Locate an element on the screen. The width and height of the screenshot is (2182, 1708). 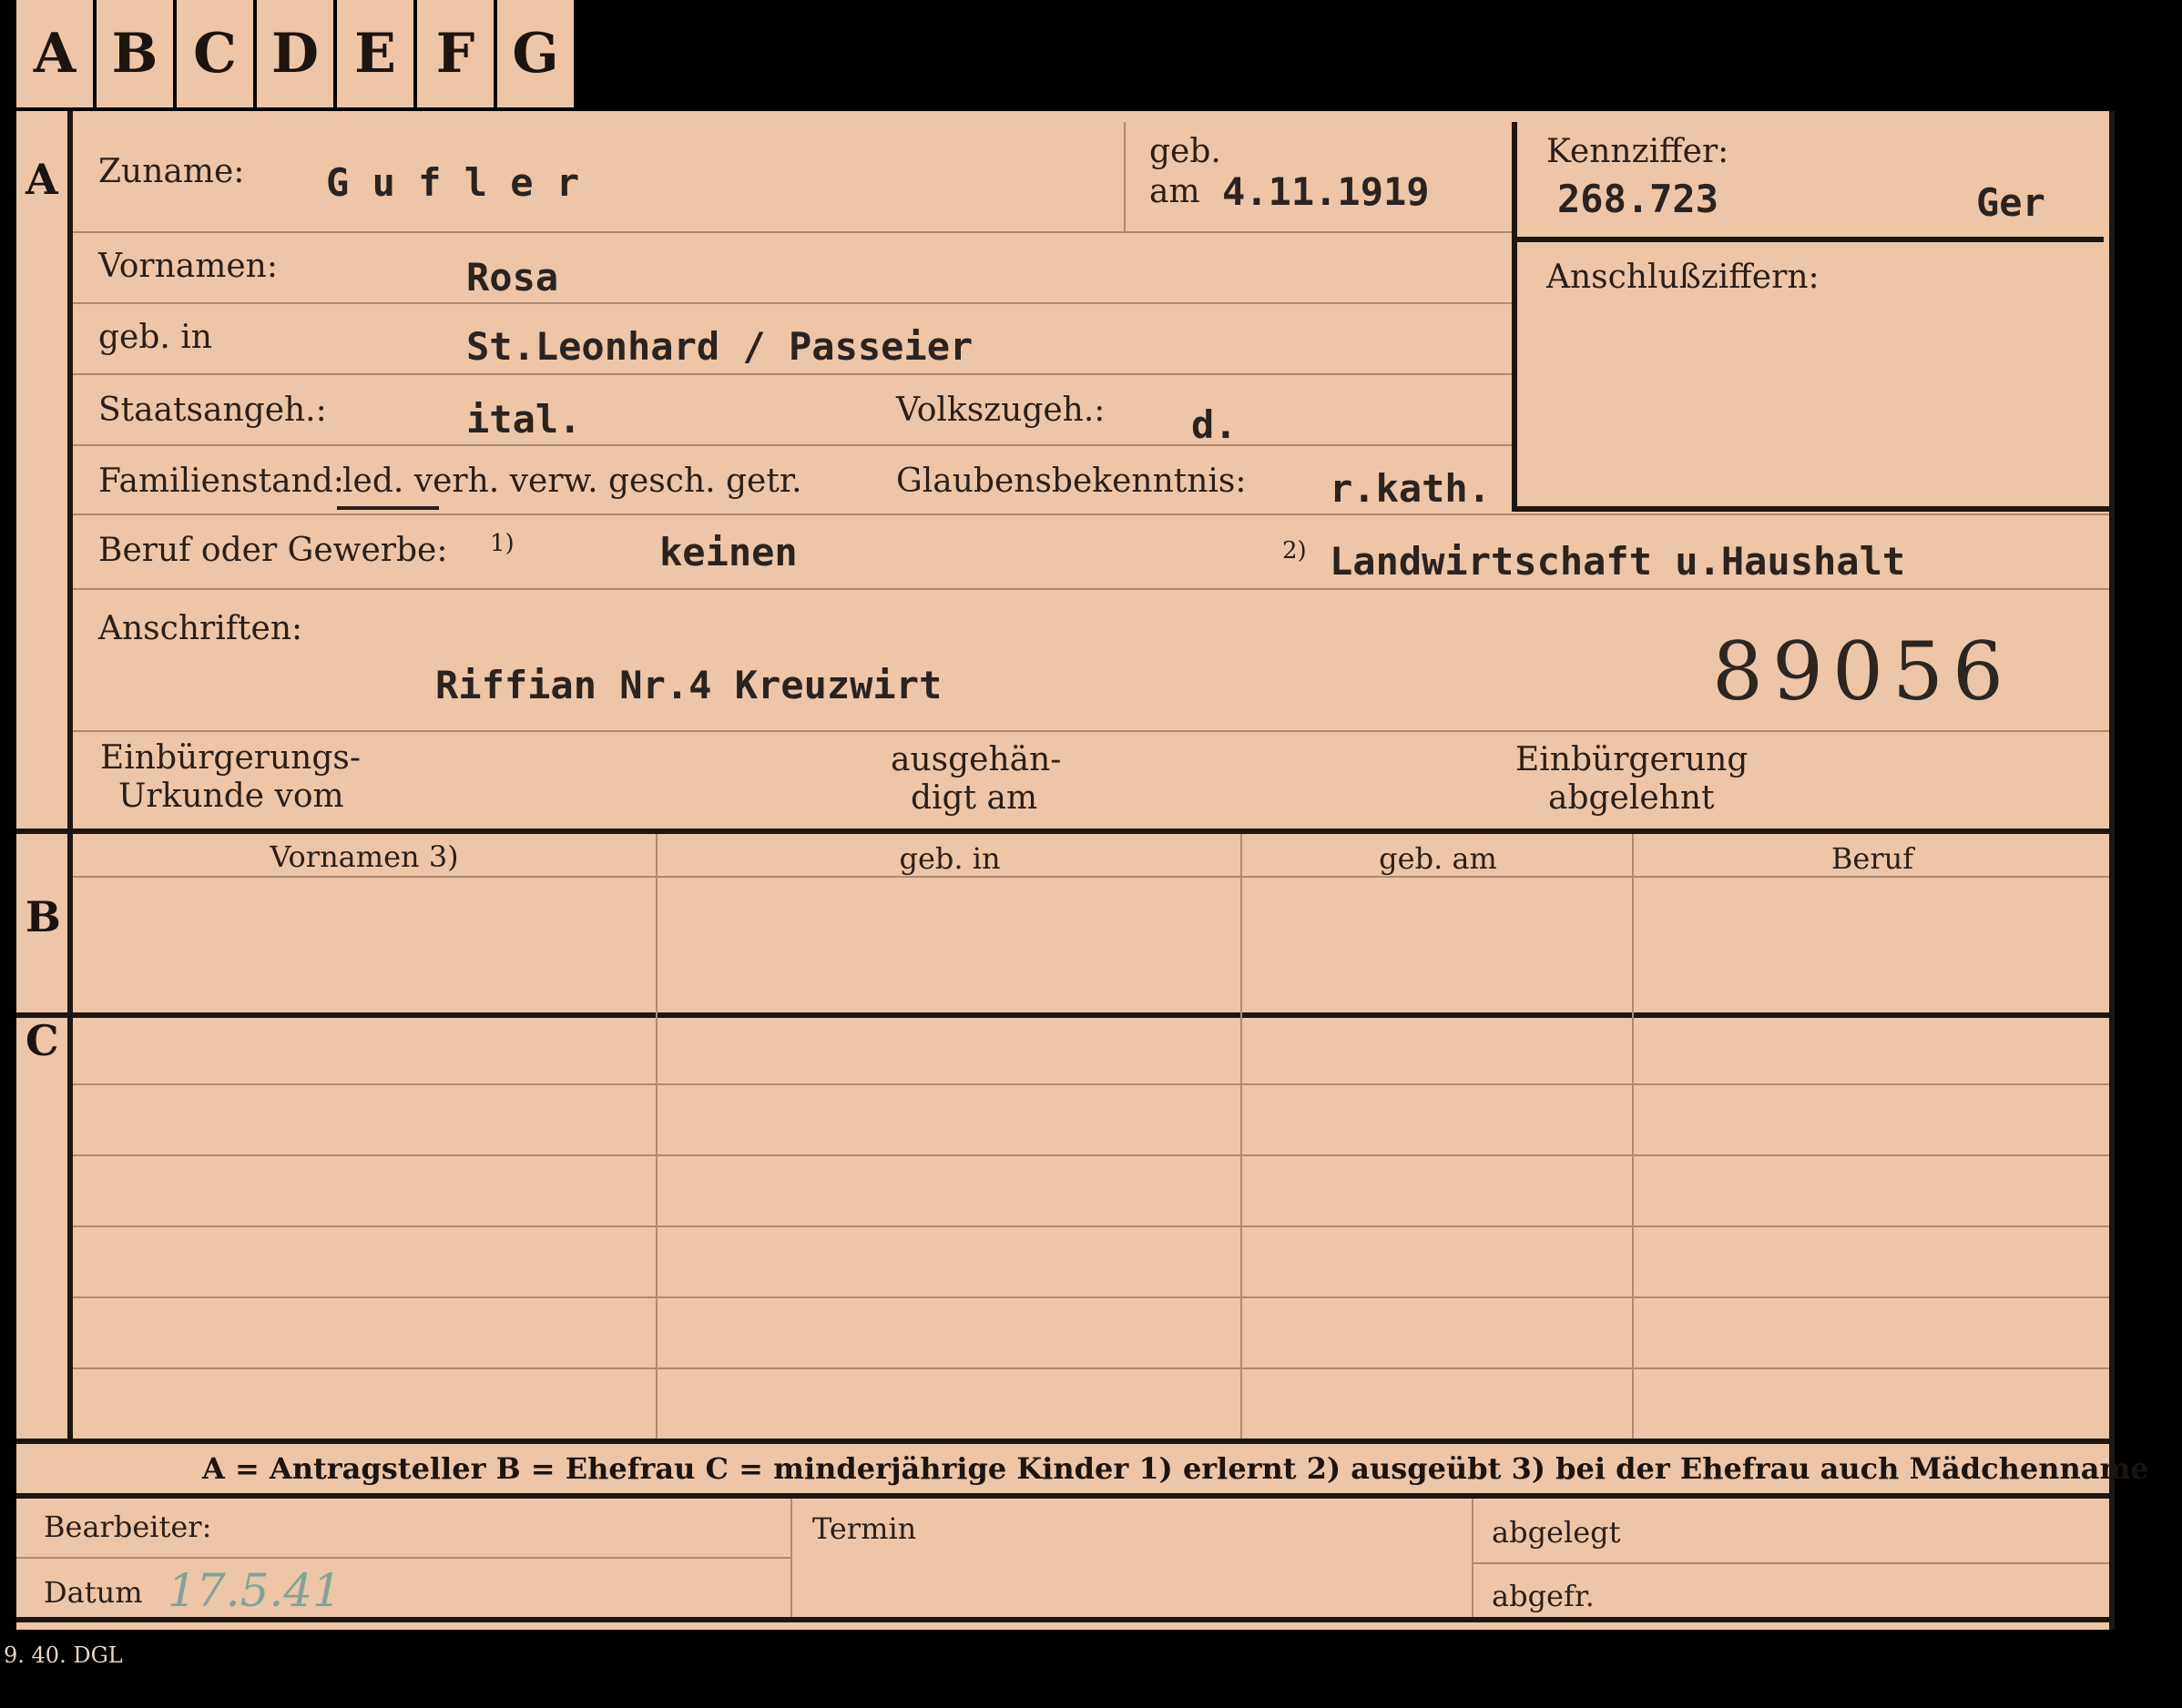
einb-urkunde-line1: Einbürgerungs- is located at coordinates (231, 758).